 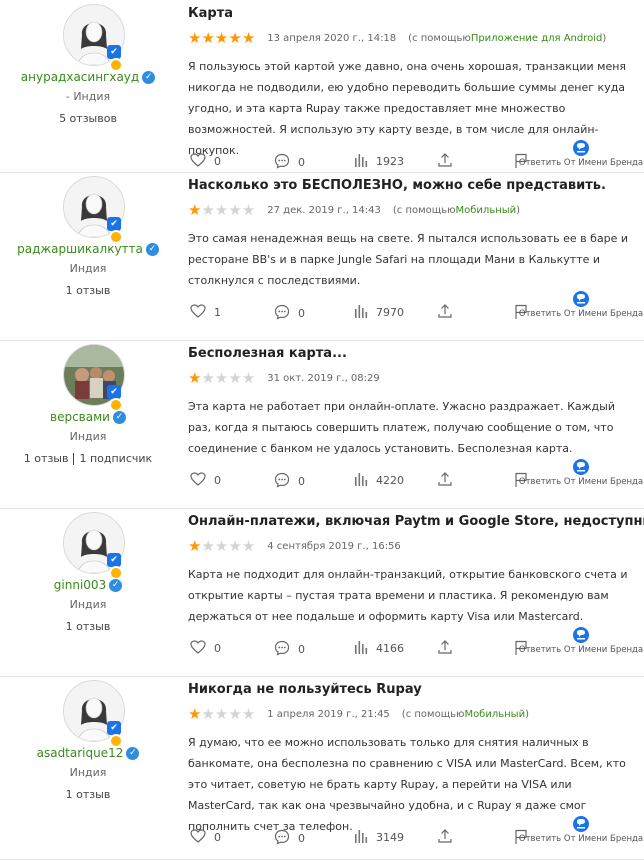 I want to click on review-actions: 0 0 3149 Ответить От Имени Бренда, so click(x=416, y=832).